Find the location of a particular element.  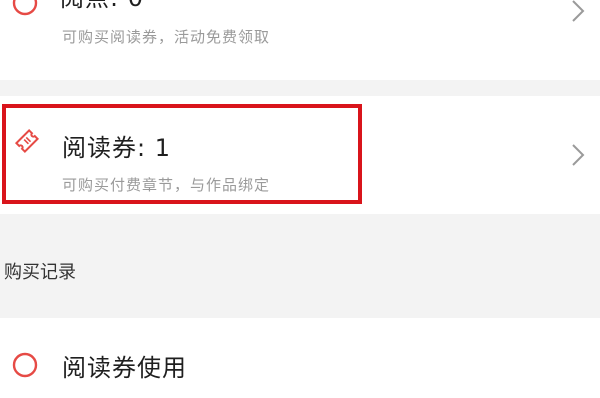

ticket-subtitle: 可购买付费章节，与作品绑定 is located at coordinates (166, 185).